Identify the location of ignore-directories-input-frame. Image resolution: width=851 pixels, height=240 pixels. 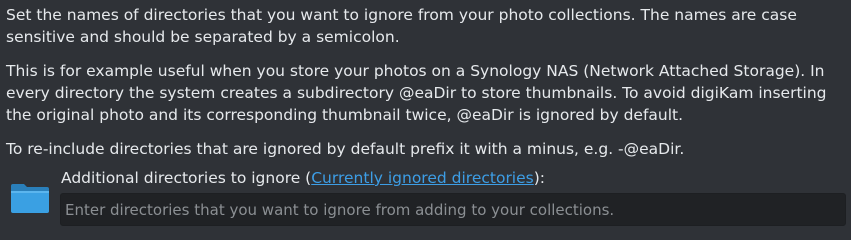
(453, 209).